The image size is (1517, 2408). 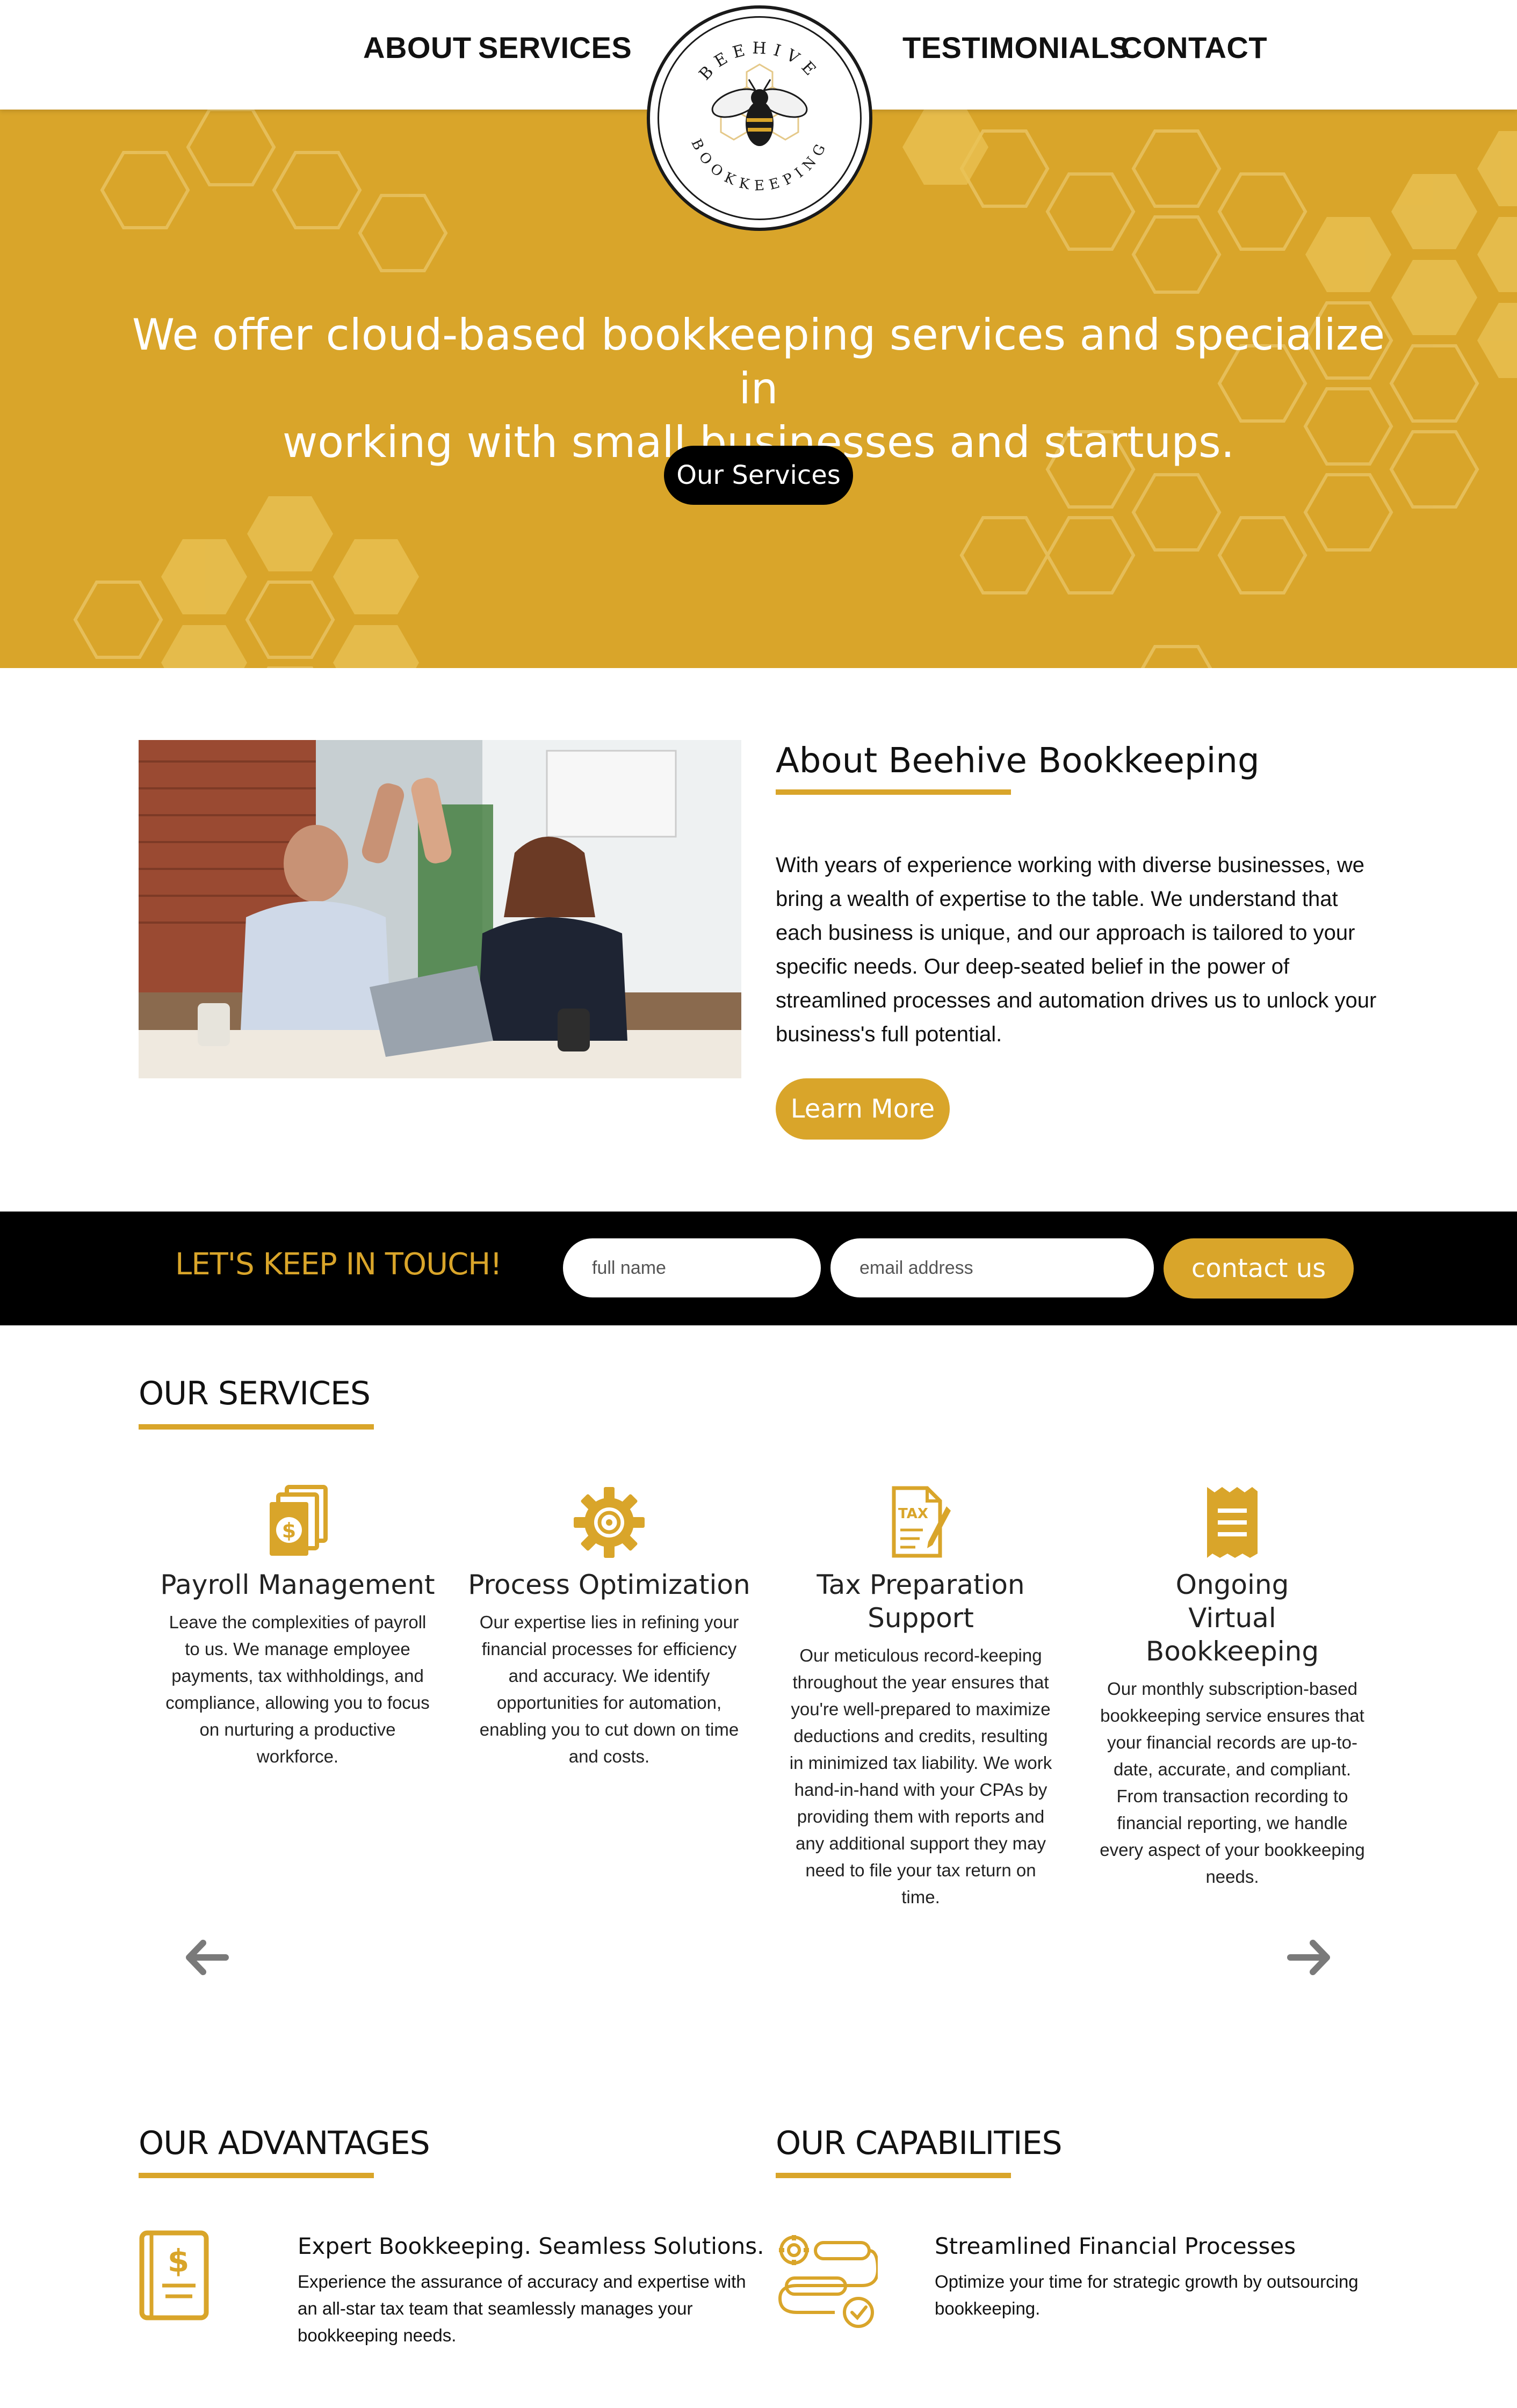 What do you see at coordinates (919, 2143) in the screenshot?
I see `capabilities-section-title: OUR CAPABILITIES` at bounding box center [919, 2143].